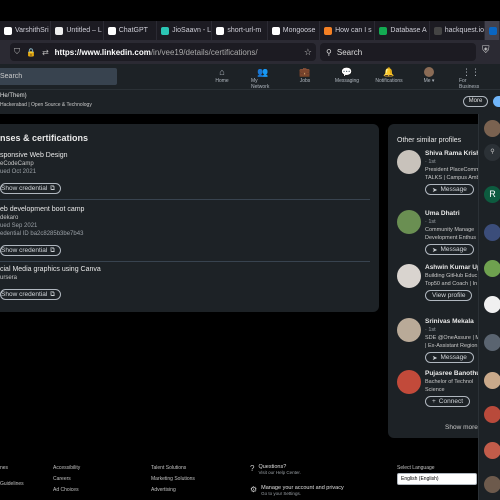  I want to click on certification-issuer: eCodeCamp, so click(17, 164).